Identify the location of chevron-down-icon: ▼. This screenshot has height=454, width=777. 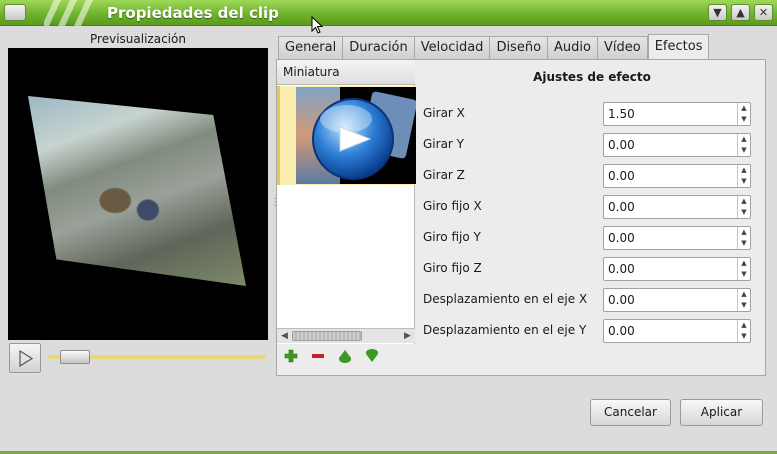
(717, 12).